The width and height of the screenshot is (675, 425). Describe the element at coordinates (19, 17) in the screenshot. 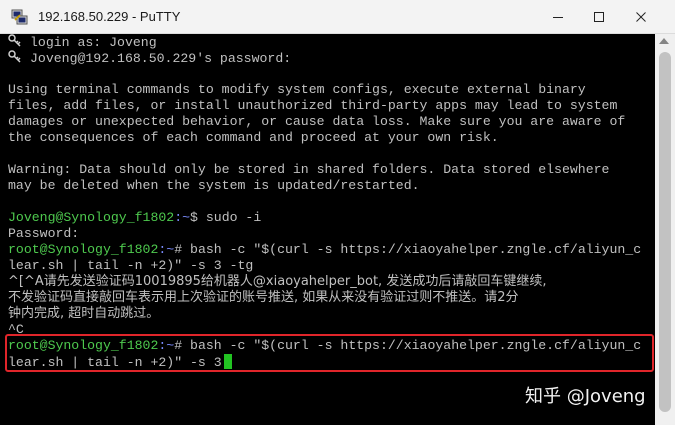

I see `putty-icon` at that location.